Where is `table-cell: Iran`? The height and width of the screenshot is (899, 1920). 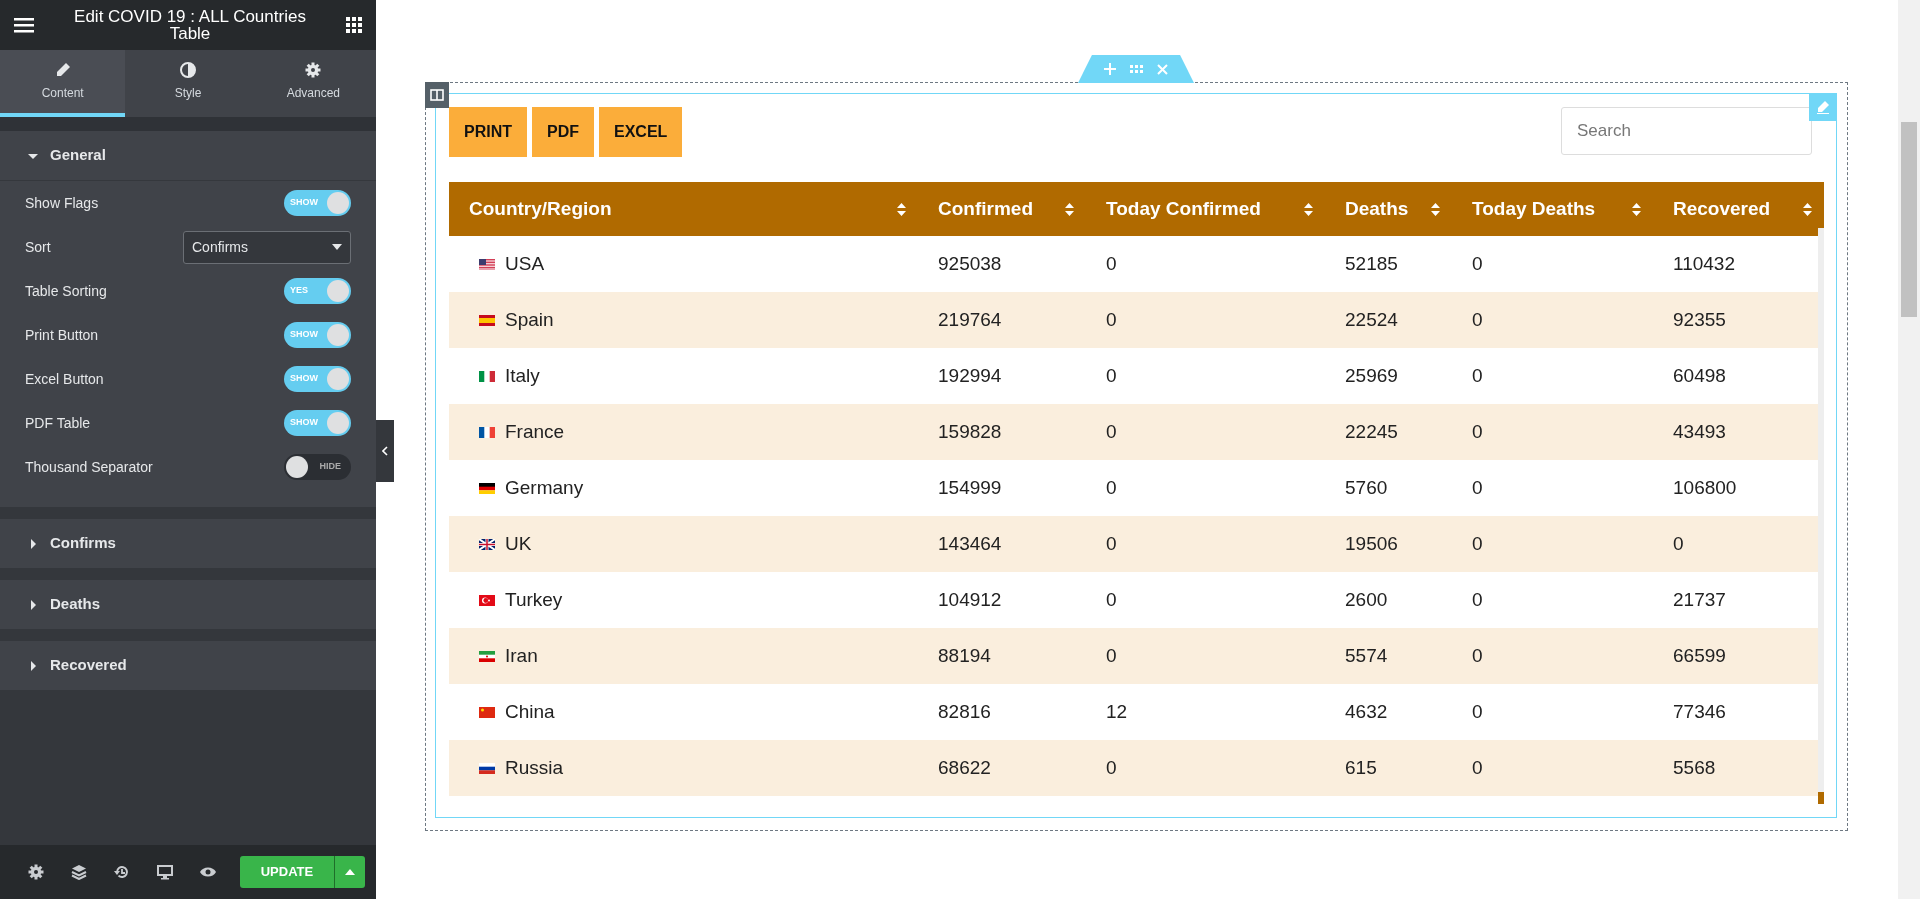 table-cell: Iran is located at coordinates (683, 656).